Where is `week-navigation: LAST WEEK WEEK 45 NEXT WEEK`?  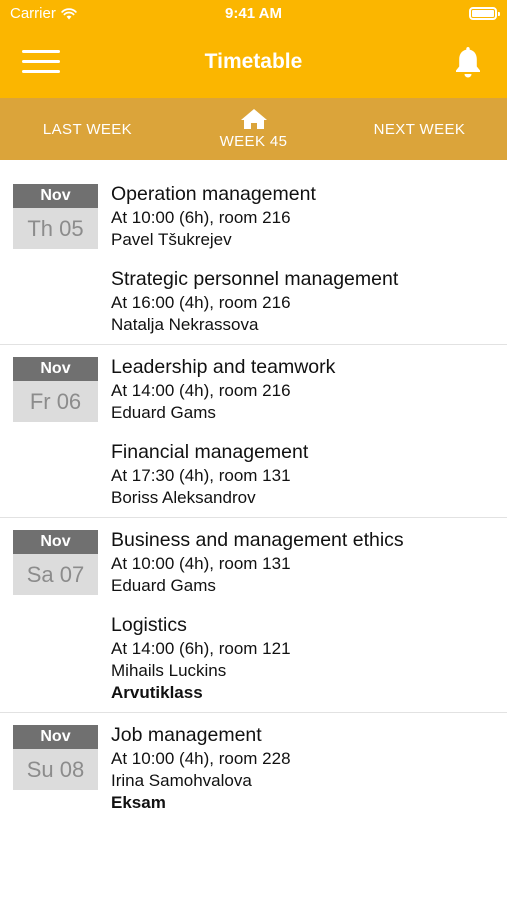
week-navigation: LAST WEEK WEEK 45 NEXT WEEK is located at coordinates (253, 129).